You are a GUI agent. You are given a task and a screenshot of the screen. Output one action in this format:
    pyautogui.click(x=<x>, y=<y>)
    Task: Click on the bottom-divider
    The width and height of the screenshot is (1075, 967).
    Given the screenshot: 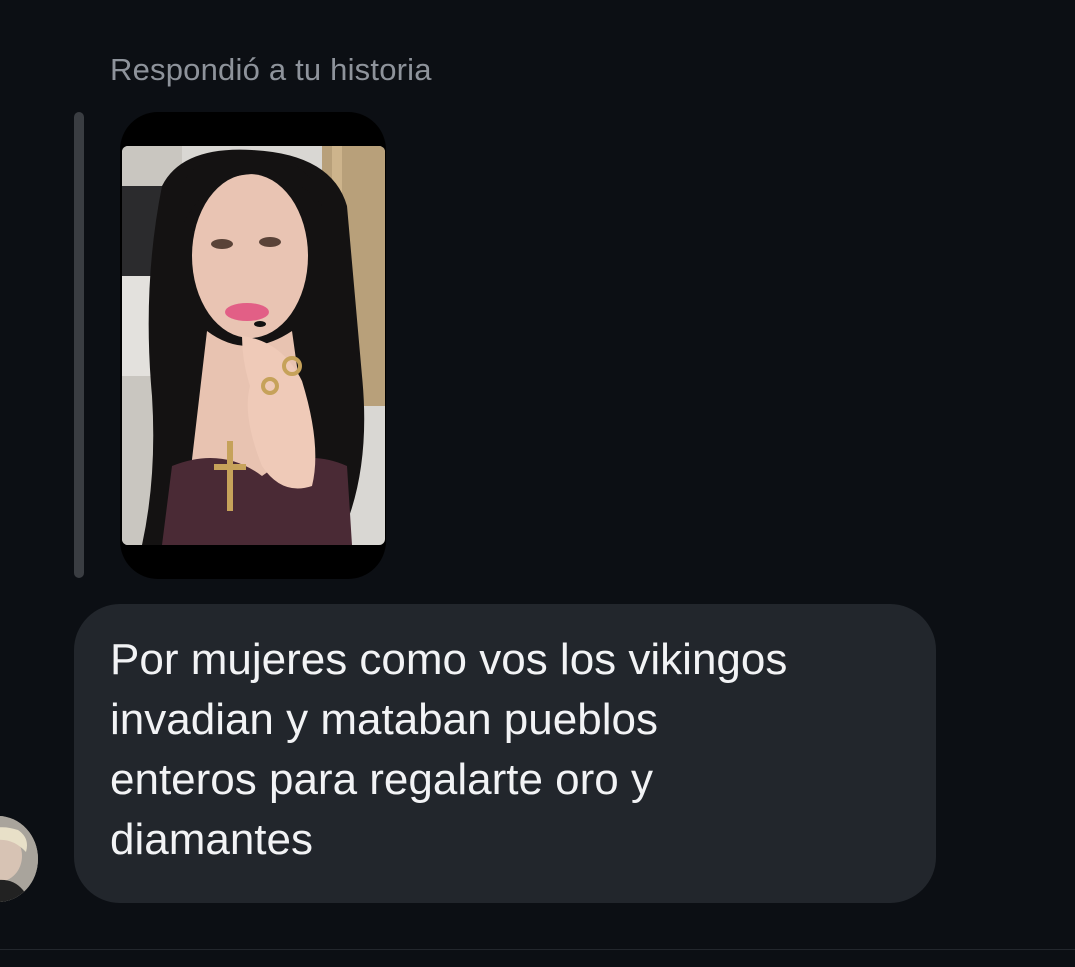 What is the action you would take?
    pyautogui.click(x=537, y=949)
    